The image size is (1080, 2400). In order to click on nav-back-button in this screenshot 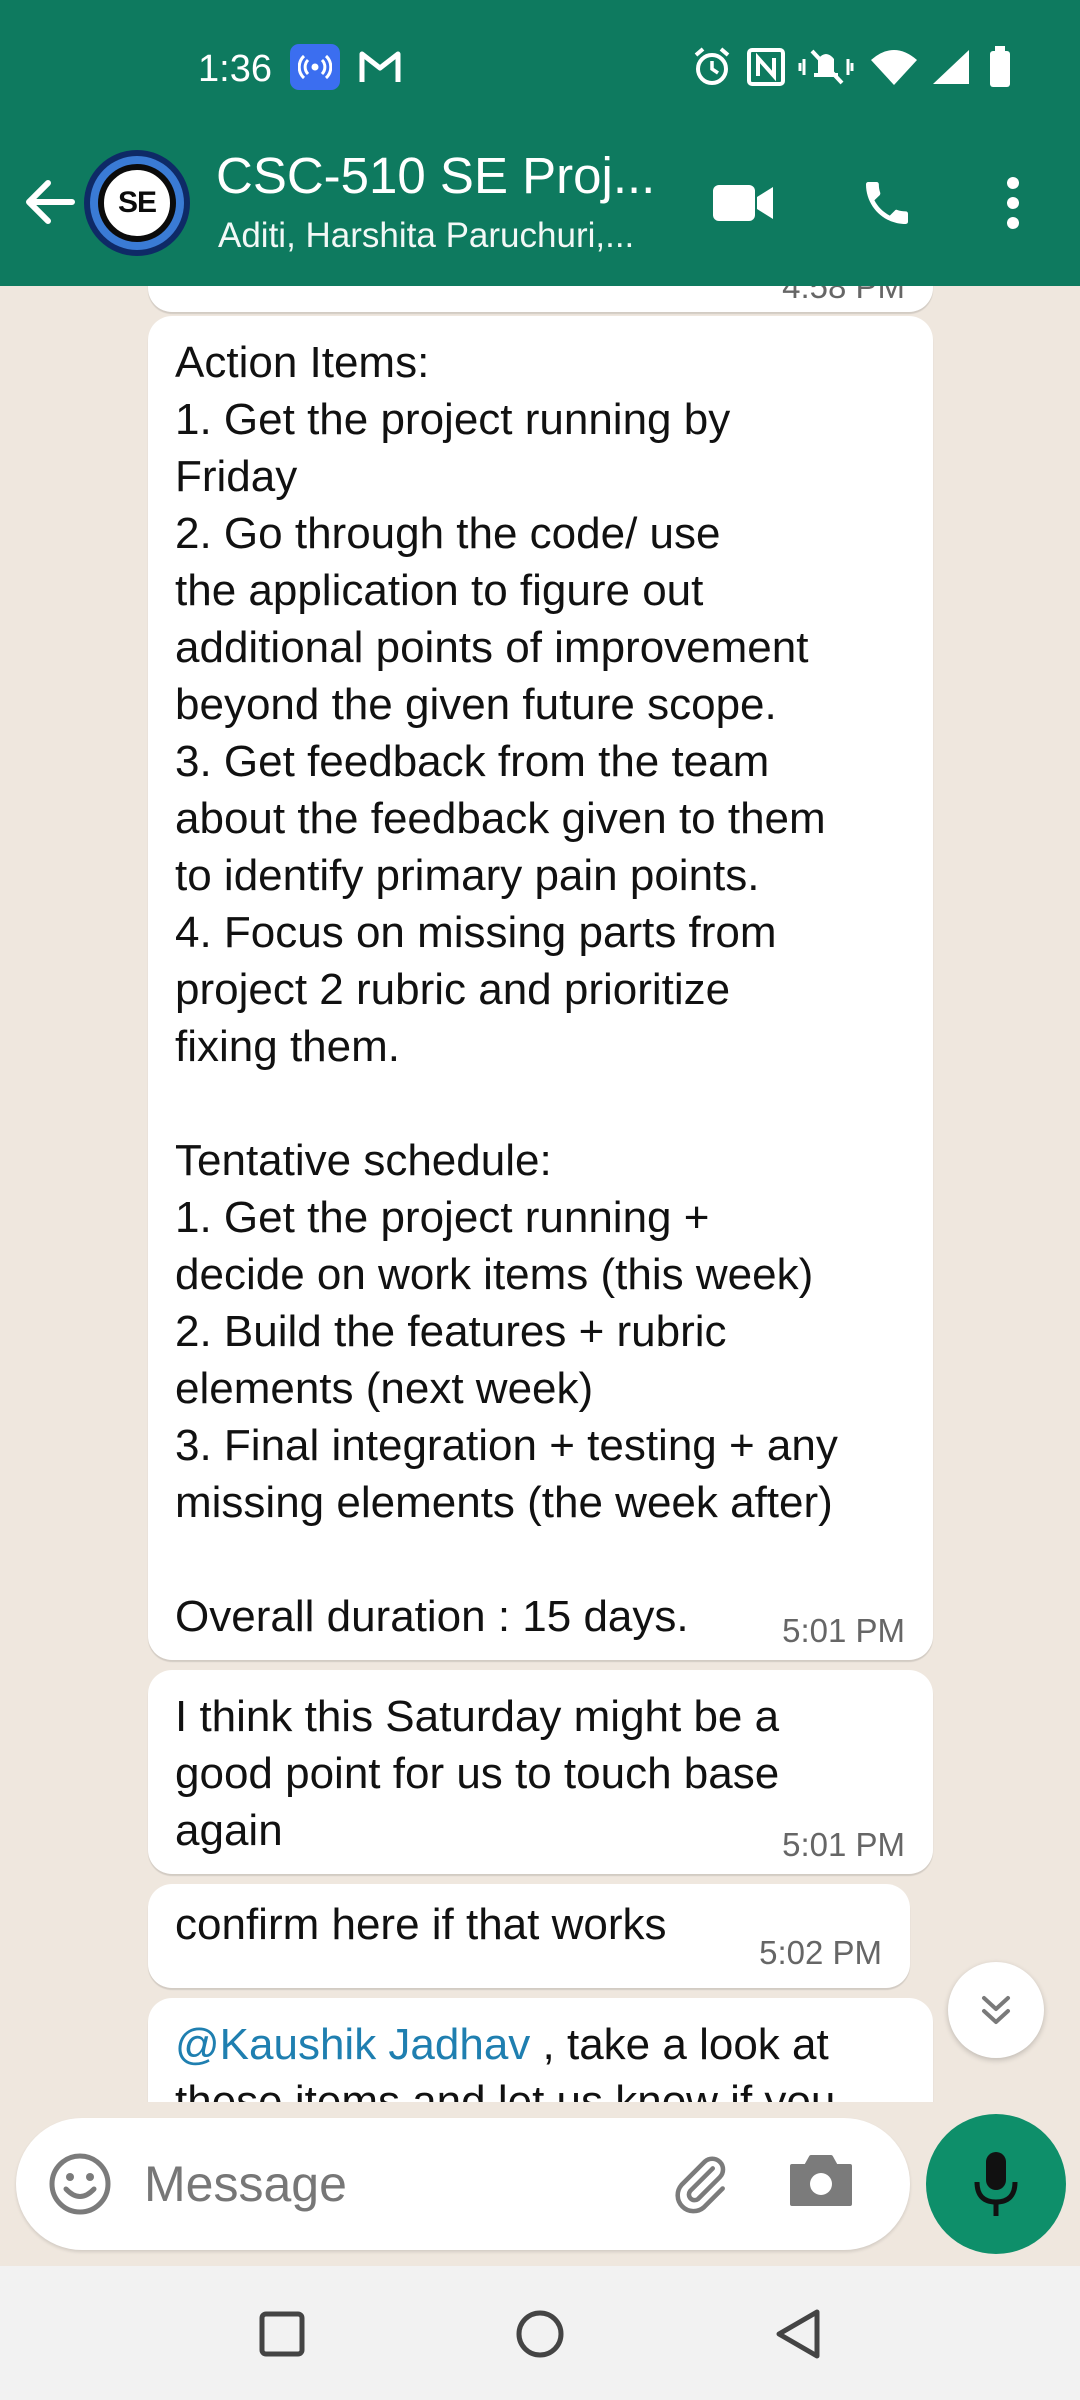, I will do `click(798, 2334)`.